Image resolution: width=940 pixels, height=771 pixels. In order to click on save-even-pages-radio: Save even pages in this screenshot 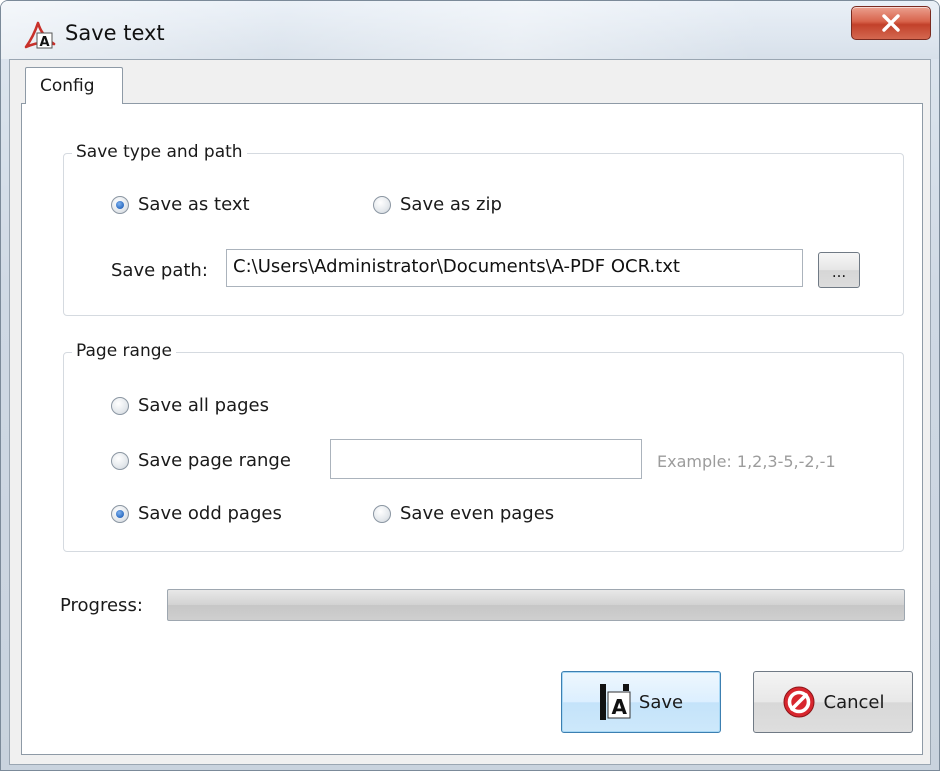, I will do `click(463, 513)`.